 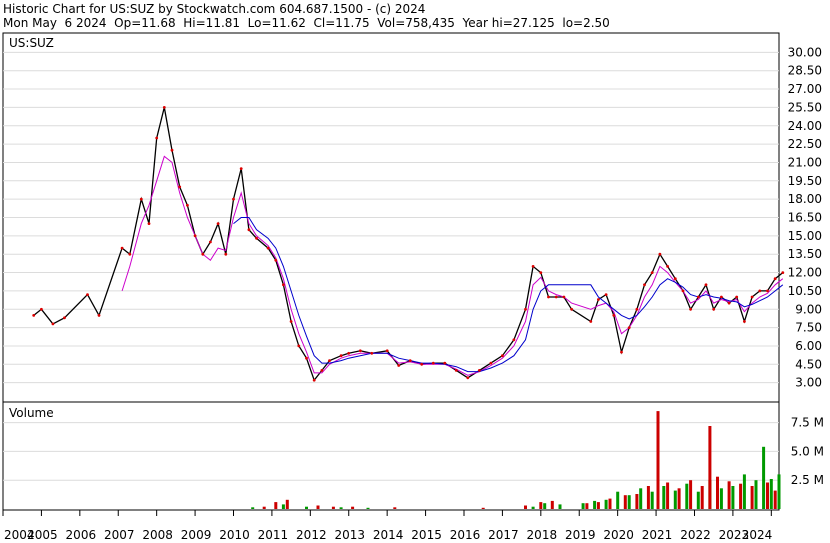 What do you see at coordinates (805, 71) in the screenshot?
I see `price-tick-label: 28.50` at bounding box center [805, 71].